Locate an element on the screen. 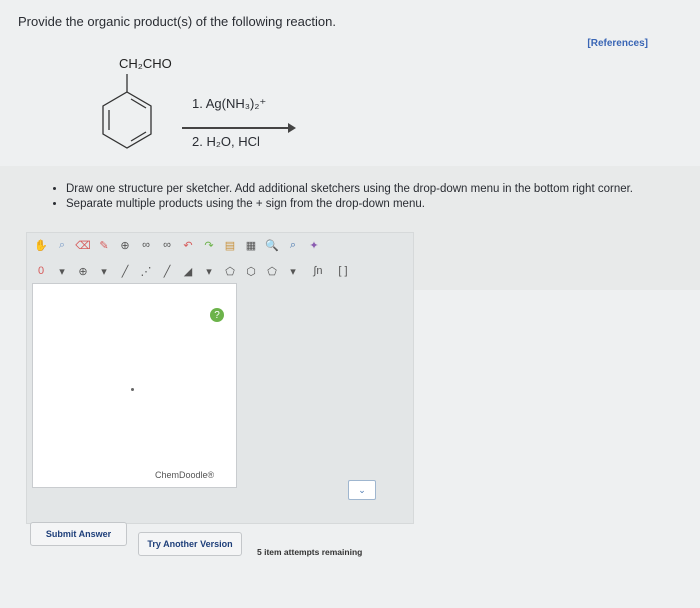 The height and width of the screenshot is (608, 700). stereo-bond-icon: ⋰ is located at coordinates (146, 271).